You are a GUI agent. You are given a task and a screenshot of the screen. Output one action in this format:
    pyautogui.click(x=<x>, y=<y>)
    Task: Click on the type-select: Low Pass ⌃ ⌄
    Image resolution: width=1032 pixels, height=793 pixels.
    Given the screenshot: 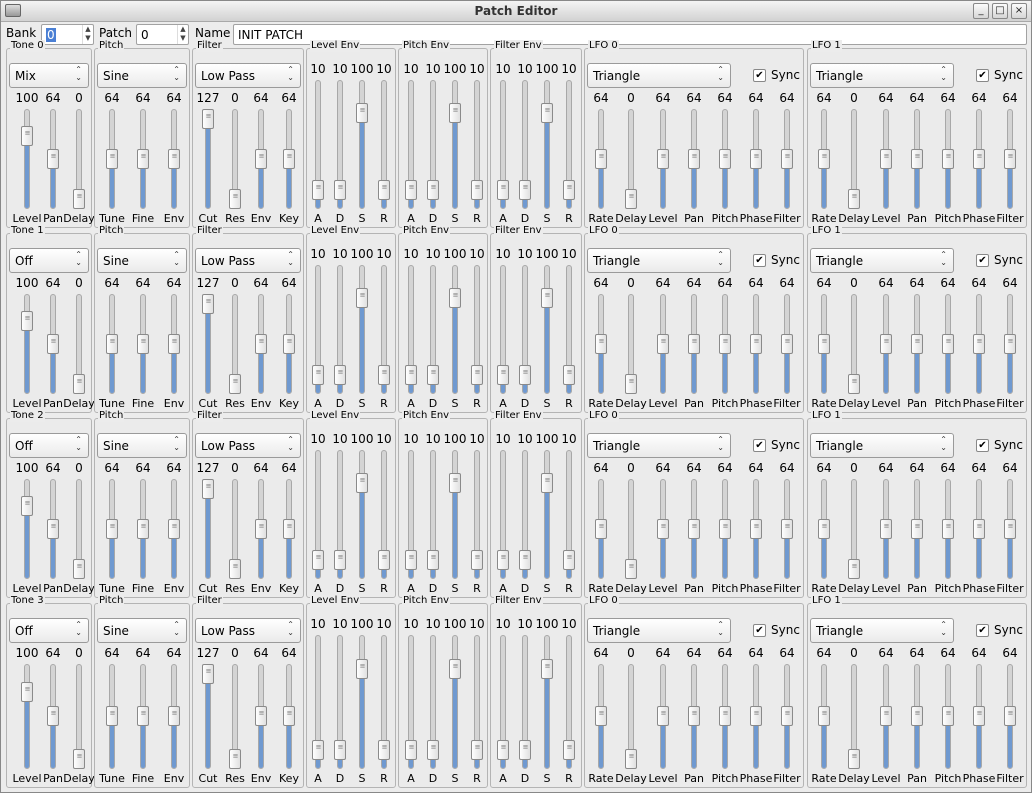 What is the action you would take?
    pyautogui.click(x=248, y=260)
    